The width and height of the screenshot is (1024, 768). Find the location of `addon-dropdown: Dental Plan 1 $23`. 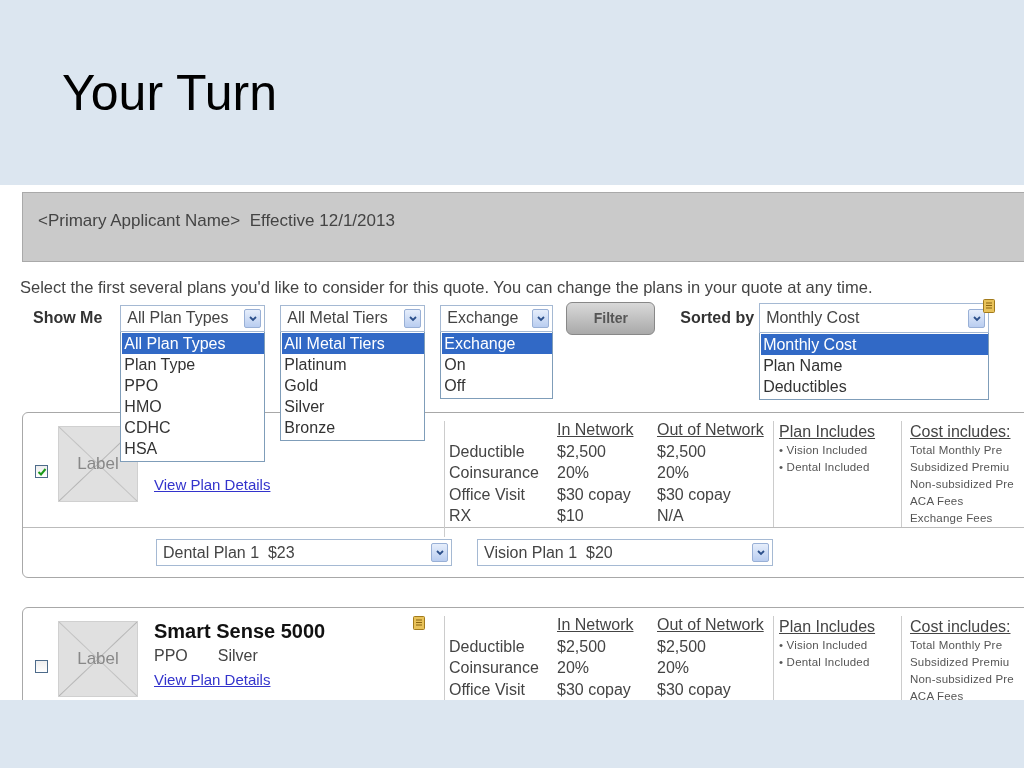

addon-dropdown: Dental Plan 1 $23 is located at coordinates (304, 552).